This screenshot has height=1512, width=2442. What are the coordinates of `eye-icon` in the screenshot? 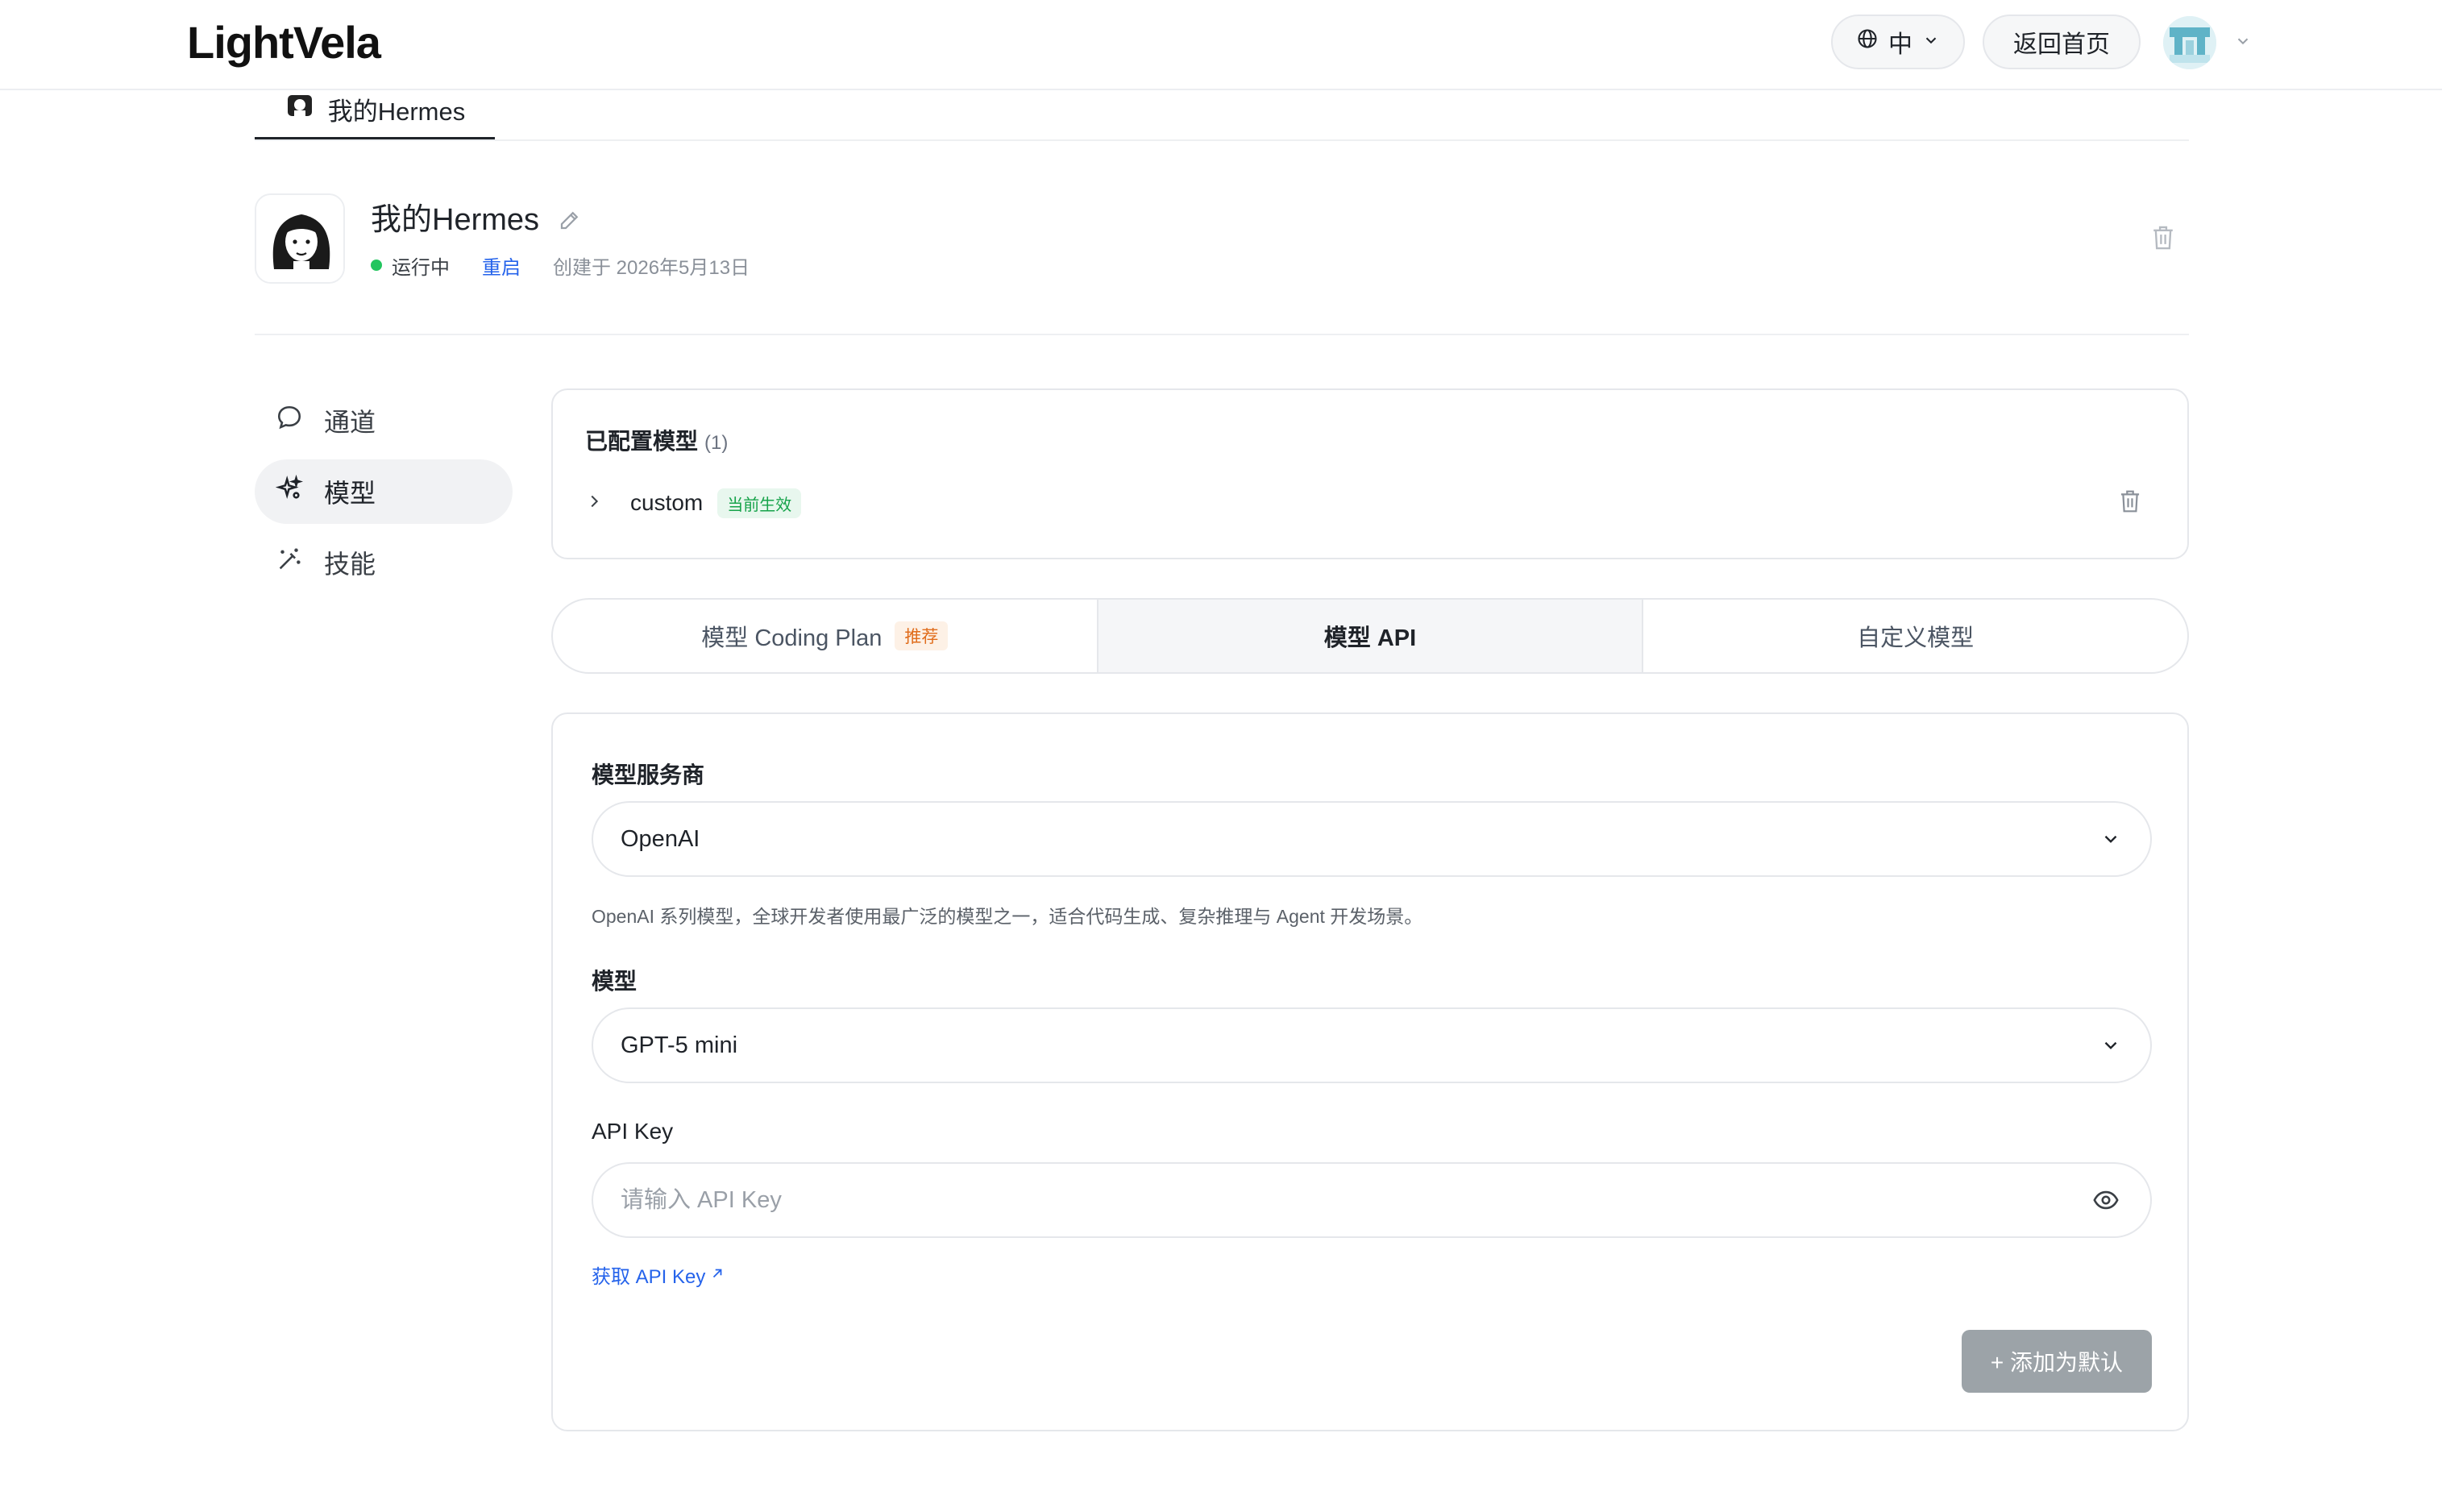 It's located at (2106, 1202).